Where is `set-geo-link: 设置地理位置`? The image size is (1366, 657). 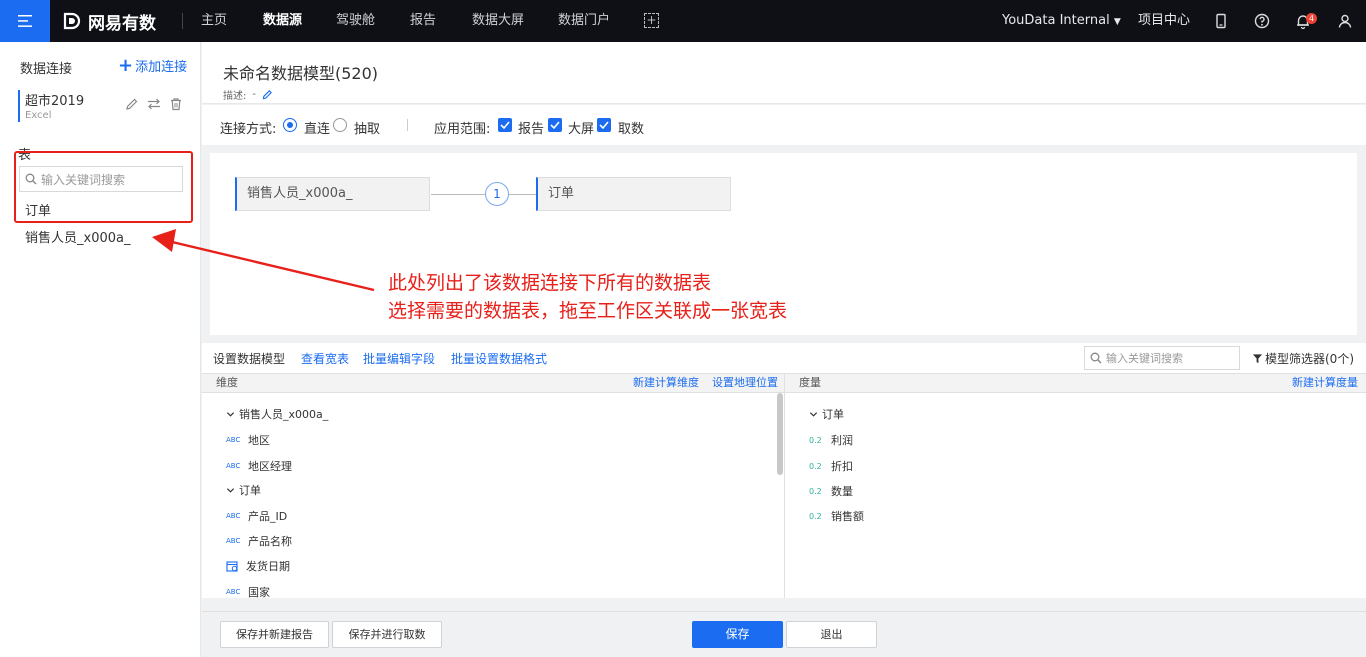 set-geo-link: 设置地理位置 is located at coordinates (745, 383).